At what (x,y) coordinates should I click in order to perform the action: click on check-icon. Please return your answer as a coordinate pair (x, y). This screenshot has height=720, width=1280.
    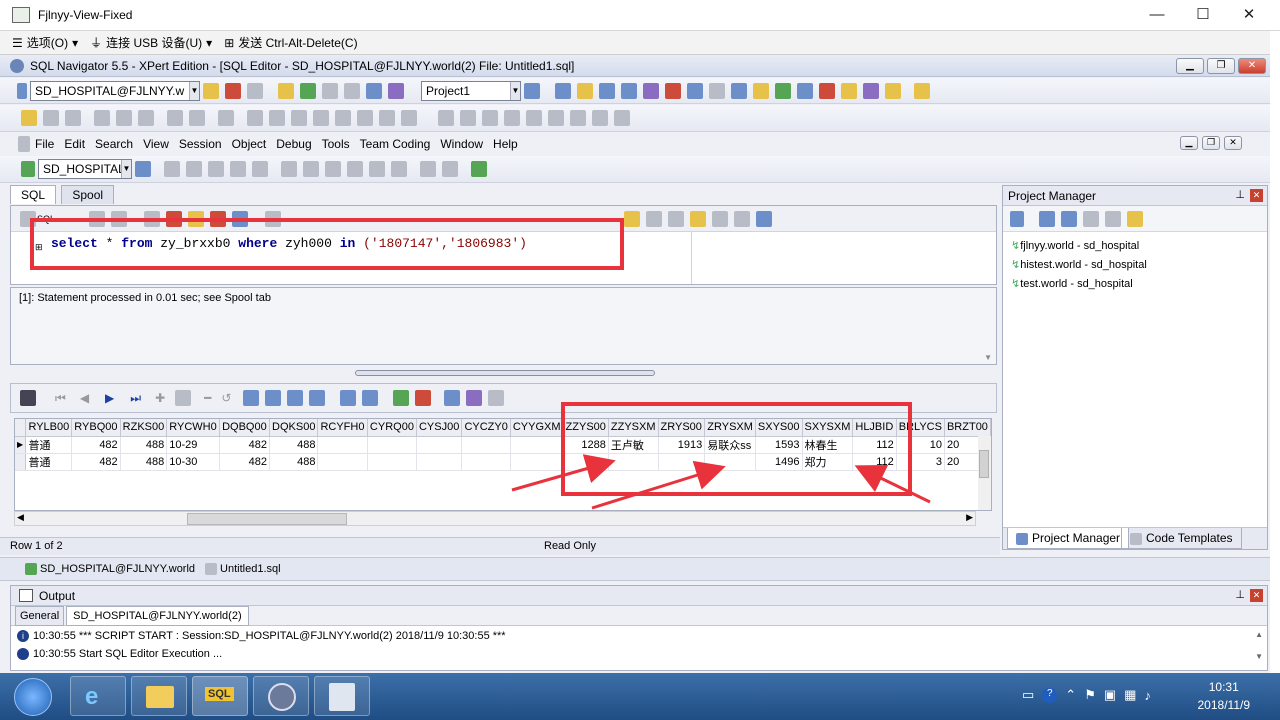
    Looking at the image, I should click on (374, 90).